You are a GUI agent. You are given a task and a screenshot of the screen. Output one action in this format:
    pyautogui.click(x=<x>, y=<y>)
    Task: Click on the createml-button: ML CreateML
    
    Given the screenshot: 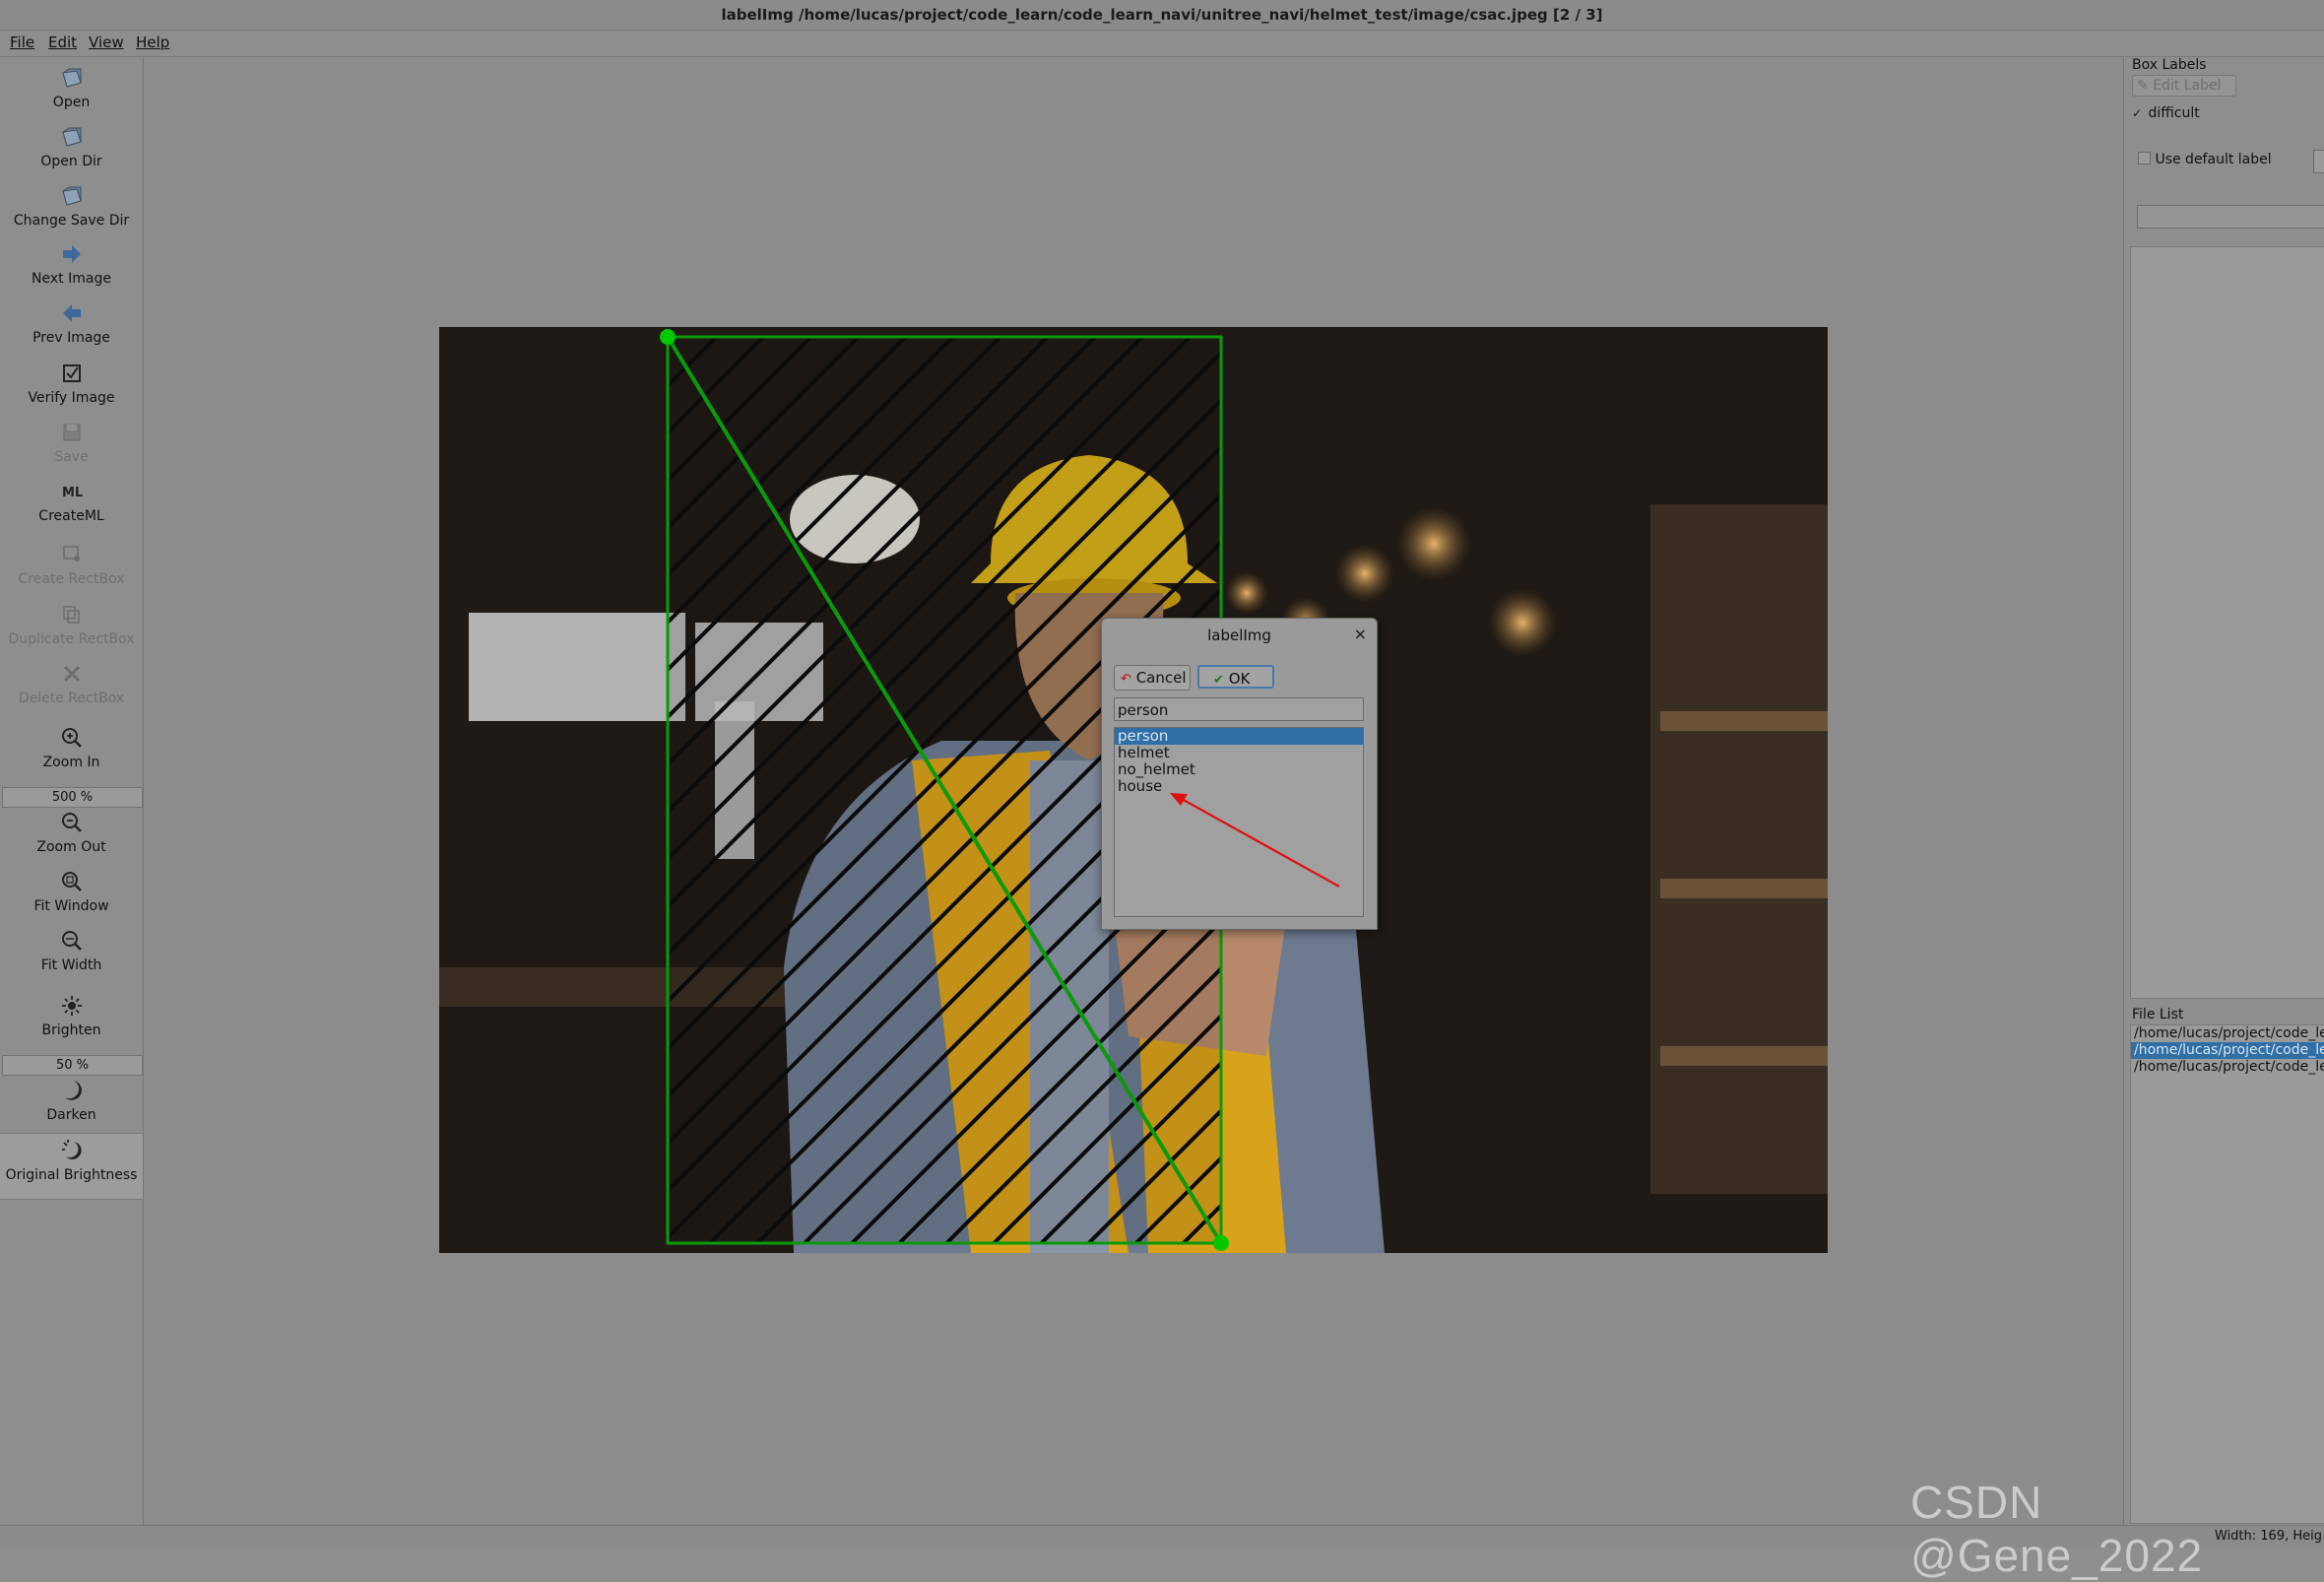 What is the action you would take?
    pyautogui.click(x=71, y=501)
    